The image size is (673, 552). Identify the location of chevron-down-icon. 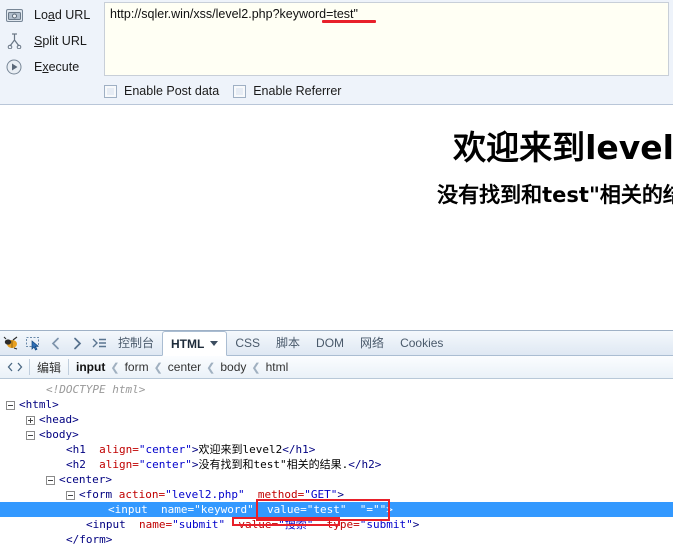
(214, 343).